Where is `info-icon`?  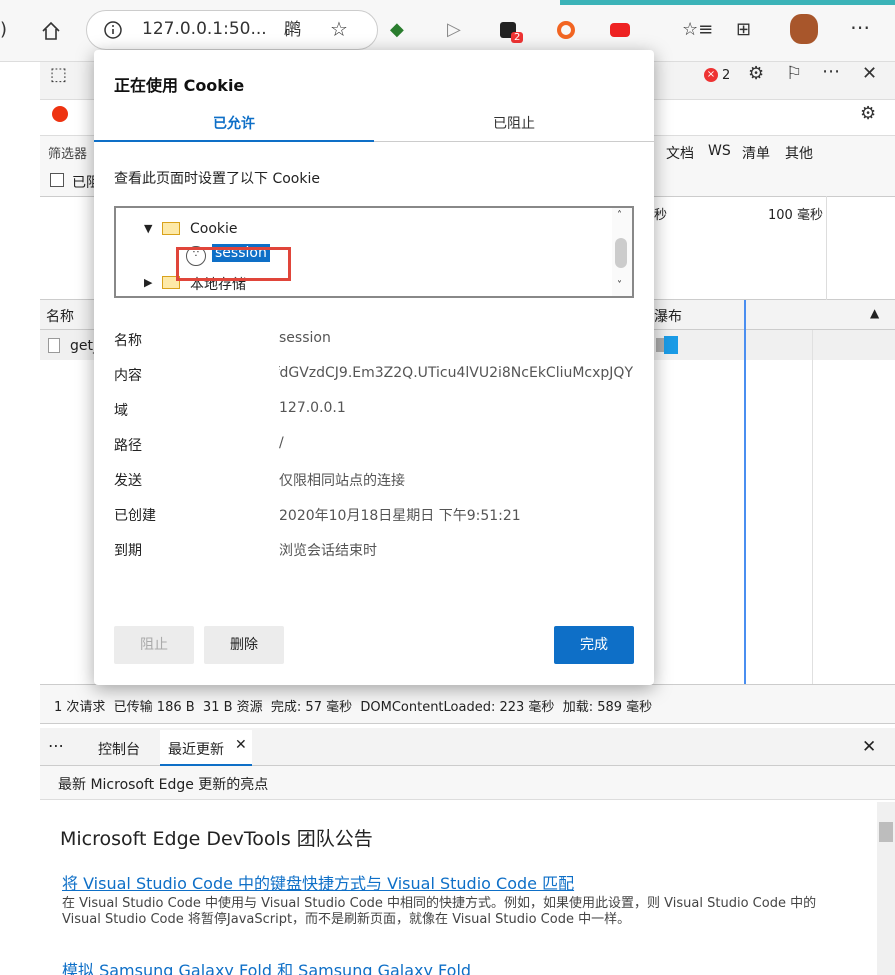
info-icon is located at coordinates (113, 30).